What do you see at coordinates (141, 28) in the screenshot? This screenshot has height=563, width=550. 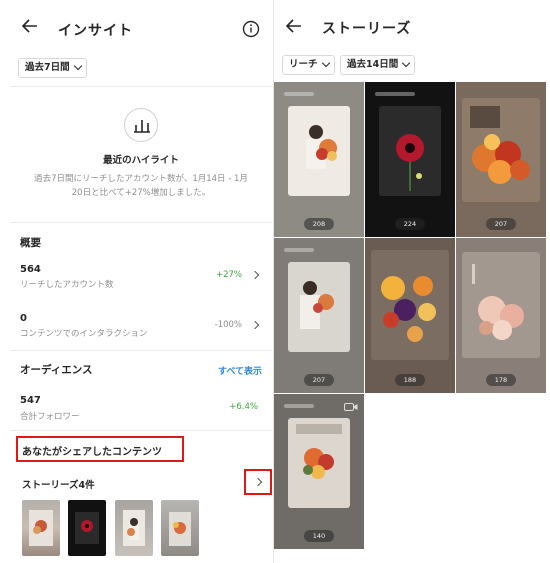 I see `insights-header: インサイト` at bounding box center [141, 28].